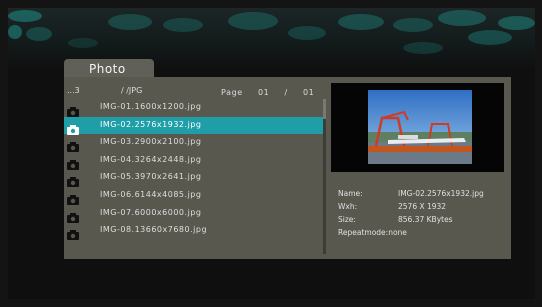  What do you see at coordinates (324, 176) in the screenshot?
I see `scrollbar` at bounding box center [324, 176].